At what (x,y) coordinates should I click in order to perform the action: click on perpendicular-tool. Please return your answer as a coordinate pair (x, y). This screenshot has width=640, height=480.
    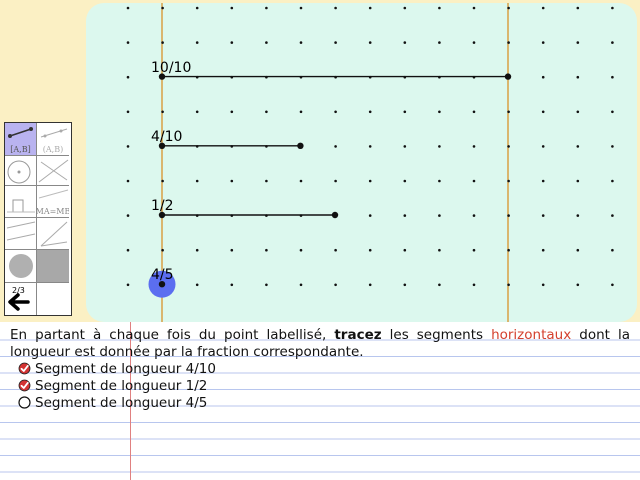
    Looking at the image, I should click on (21, 202).